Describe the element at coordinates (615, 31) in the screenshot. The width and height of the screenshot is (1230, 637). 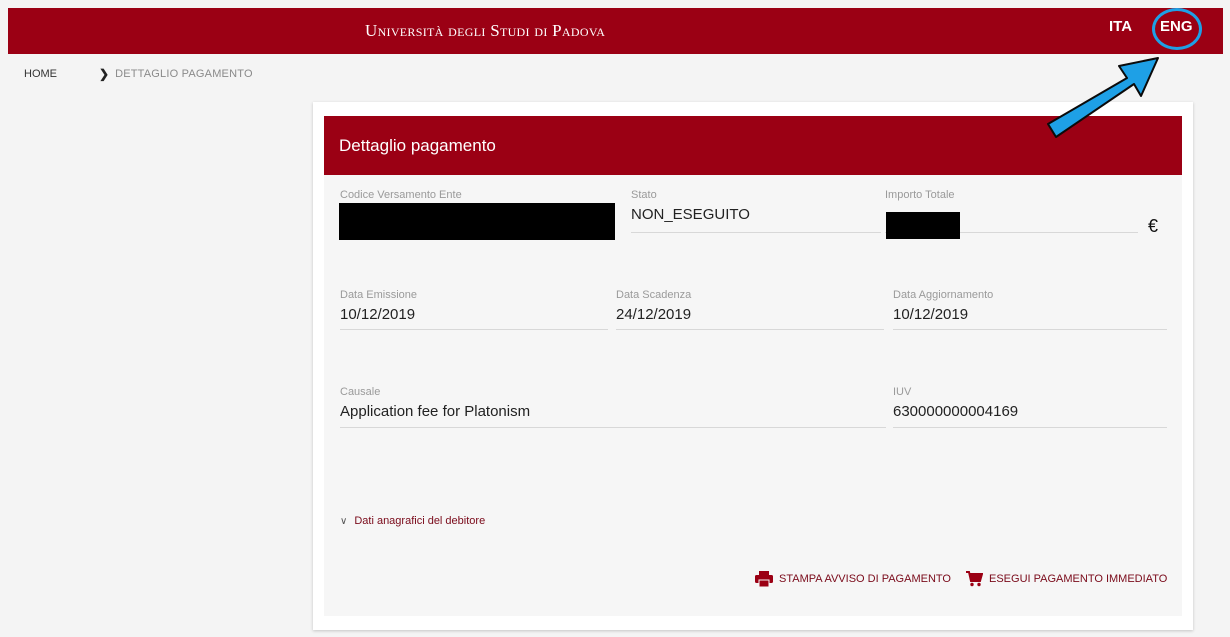
I see `top-bar: Università degli Studi di Padova` at that location.